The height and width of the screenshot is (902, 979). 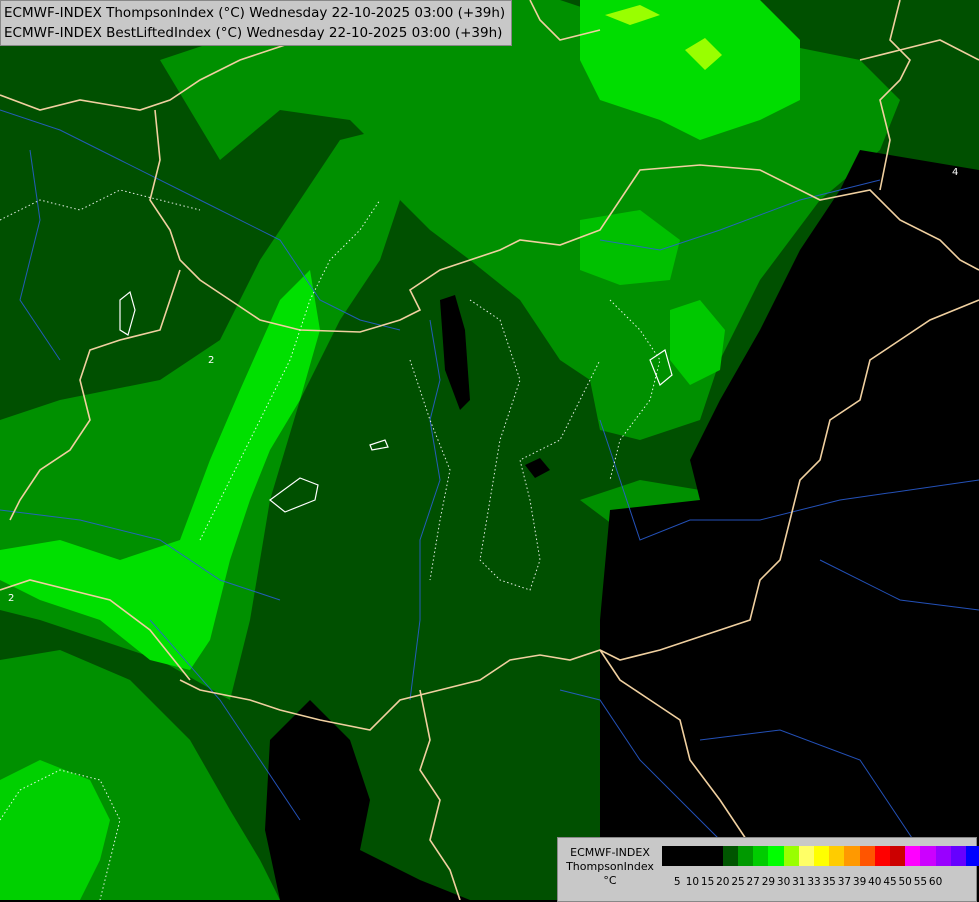 What do you see at coordinates (753, 882) in the screenshot?
I see `legend-tick-label: 27` at bounding box center [753, 882].